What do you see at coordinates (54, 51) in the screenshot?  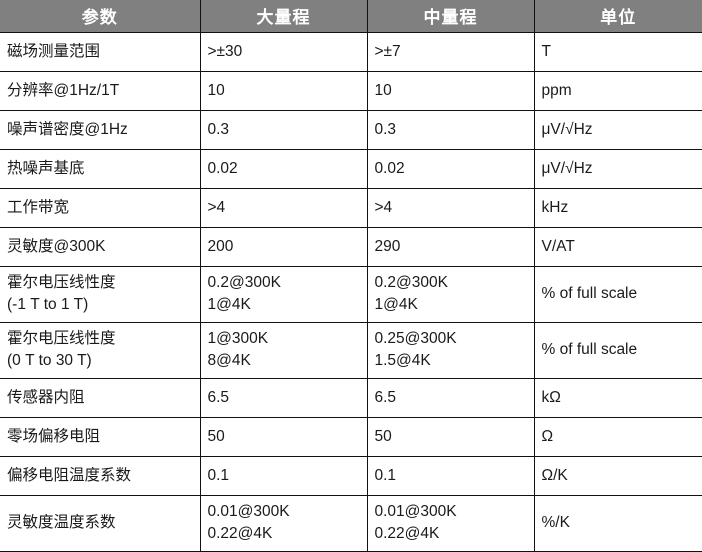 I see `cell-parameter-text: 磁场测量范围` at bounding box center [54, 51].